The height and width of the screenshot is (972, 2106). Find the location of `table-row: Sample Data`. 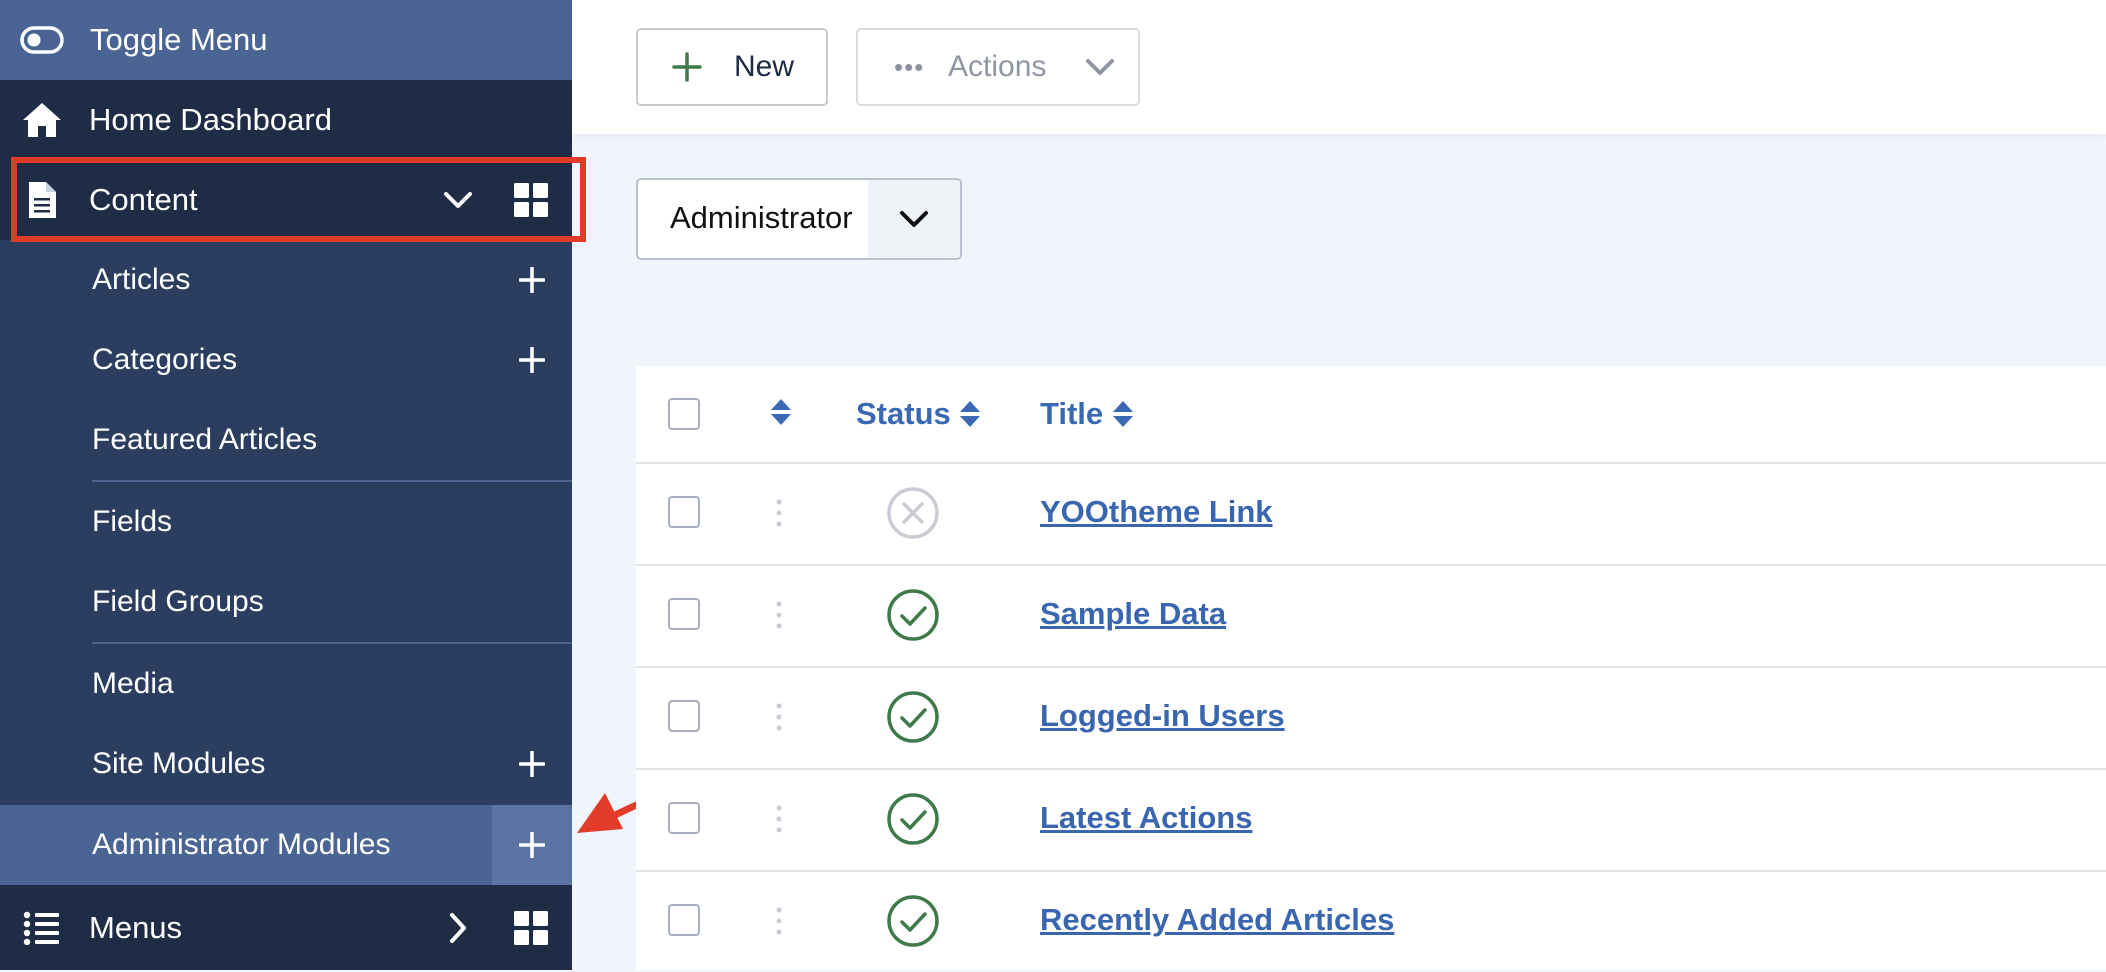

table-row: Sample Data is located at coordinates (1371, 616).